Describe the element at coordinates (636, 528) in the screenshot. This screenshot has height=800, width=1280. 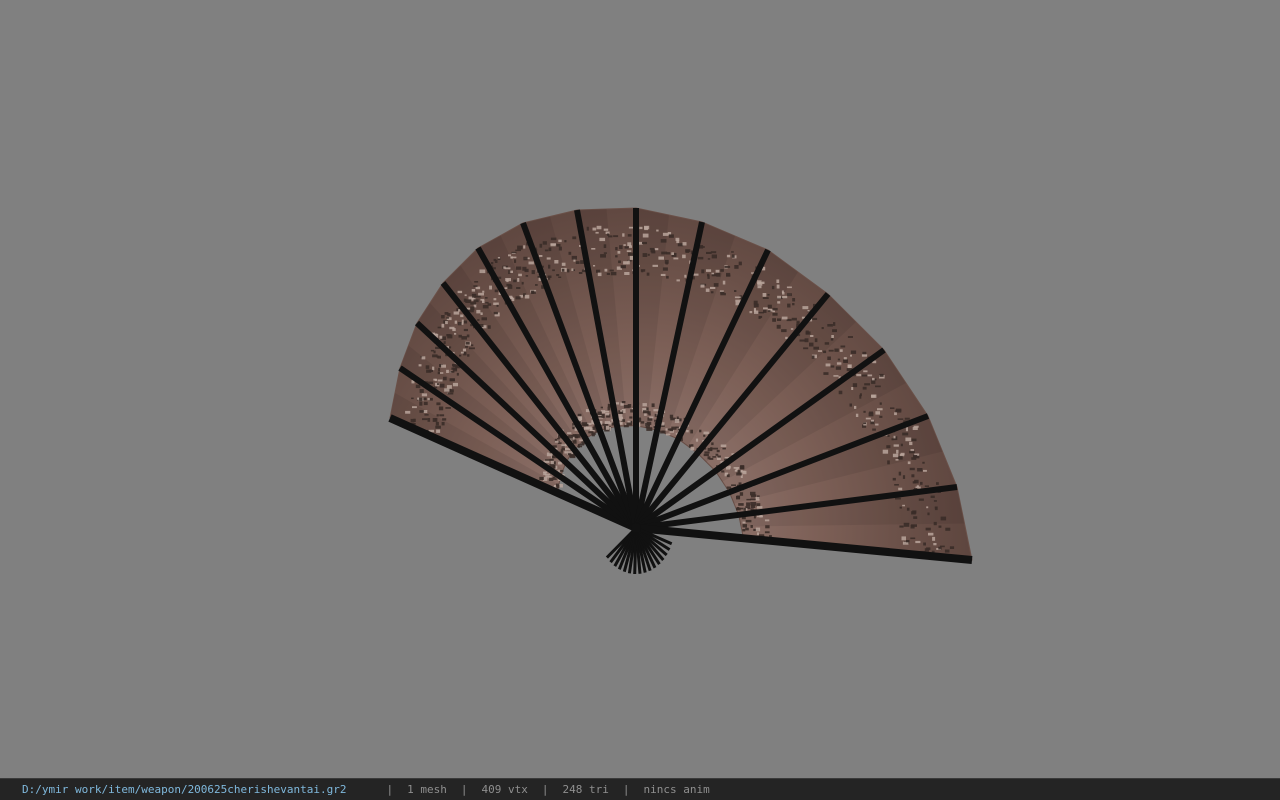
I see `fan-rivet` at that location.